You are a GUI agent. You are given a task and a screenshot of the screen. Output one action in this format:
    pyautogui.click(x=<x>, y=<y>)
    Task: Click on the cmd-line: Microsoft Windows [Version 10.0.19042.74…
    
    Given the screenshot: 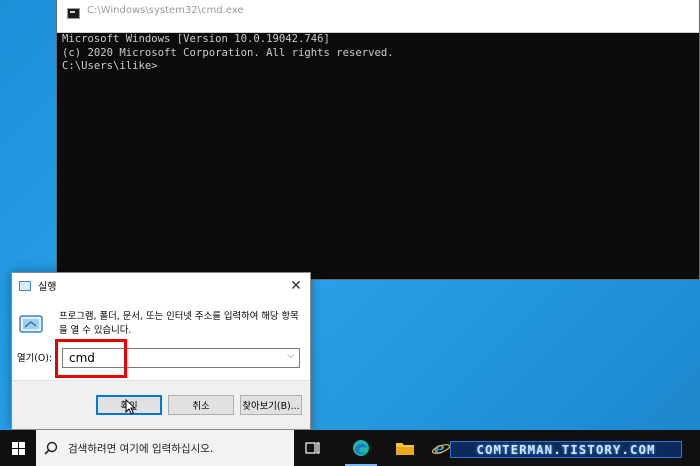 What is the action you would take?
    pyautogui.click(x=196, y=39)
    